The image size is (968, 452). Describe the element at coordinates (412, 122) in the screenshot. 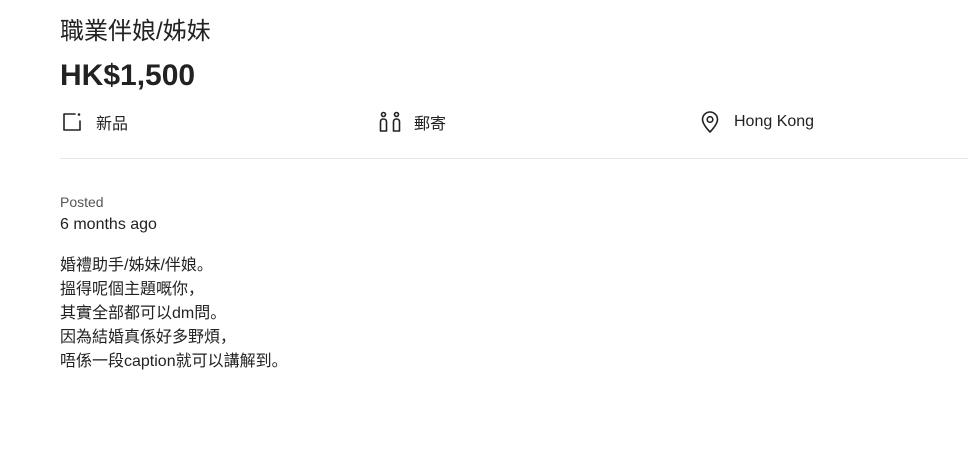

I see `attribute-delivery: 郵寄` at that location.